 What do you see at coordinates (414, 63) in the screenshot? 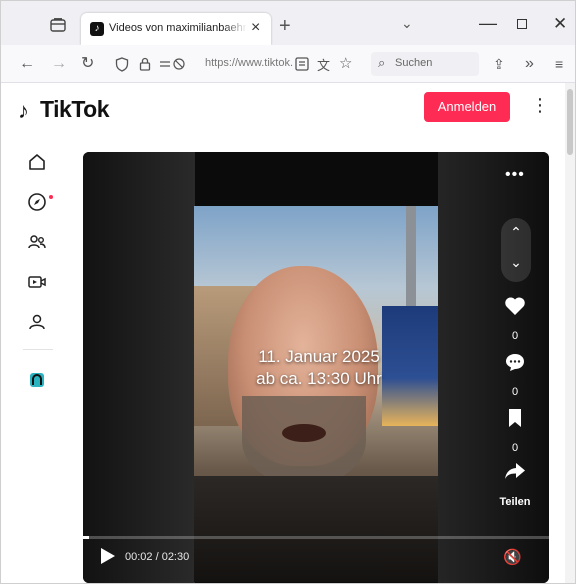
I see `search-placeholder: Suchen` at bounding box center [414, 63].